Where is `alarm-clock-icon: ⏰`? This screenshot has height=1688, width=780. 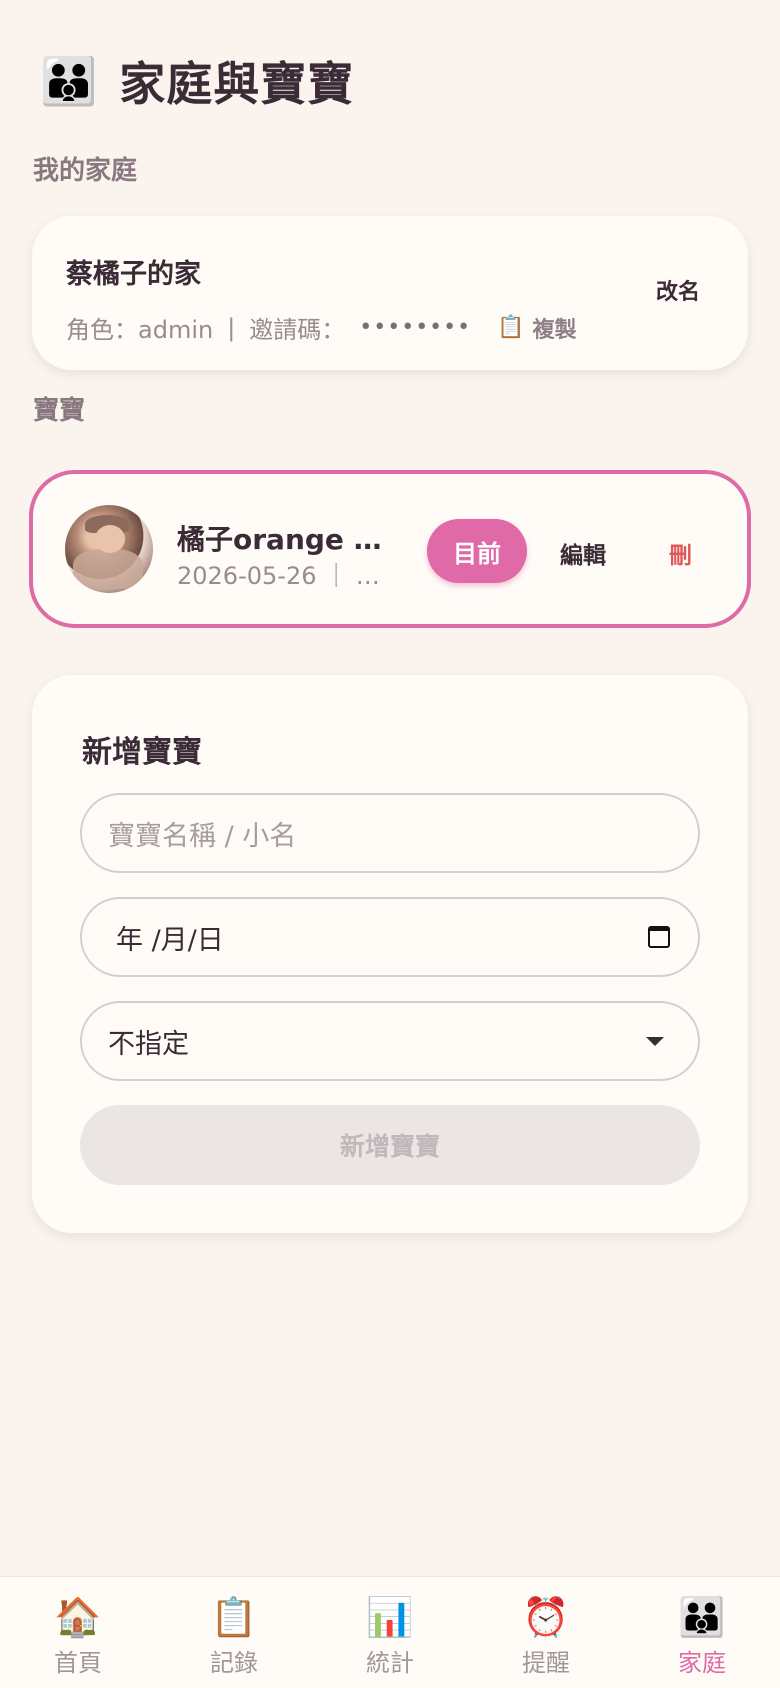 alarm-clock-icon: ⏰ is located at coordinates (546, 1617).